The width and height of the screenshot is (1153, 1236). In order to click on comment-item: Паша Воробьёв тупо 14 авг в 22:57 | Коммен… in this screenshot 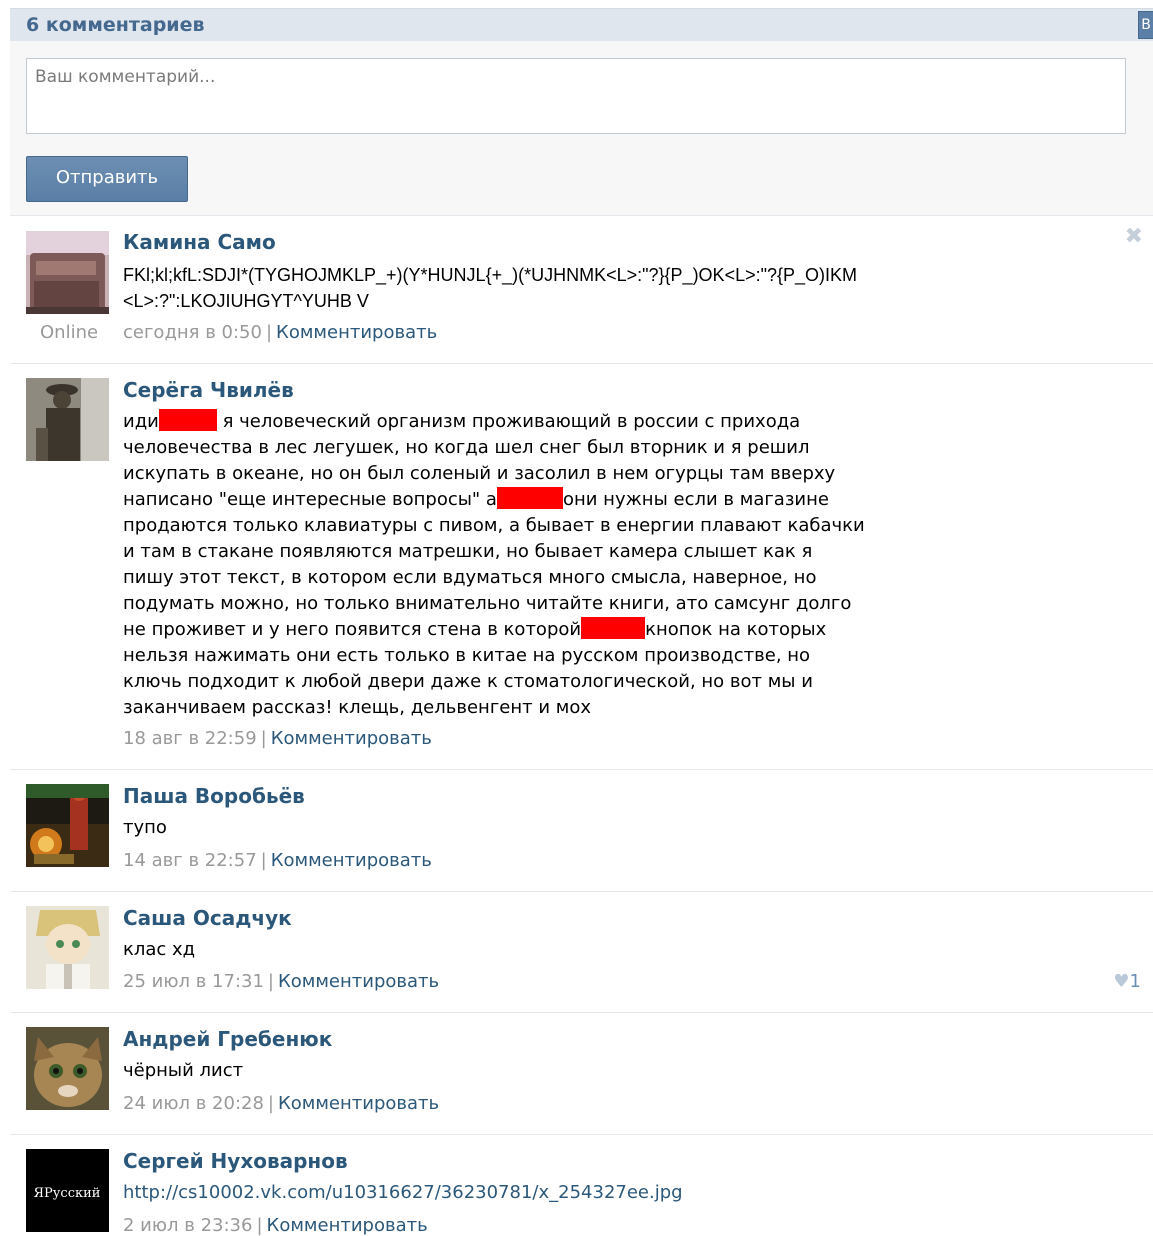, I will do `click(581, 831)`.